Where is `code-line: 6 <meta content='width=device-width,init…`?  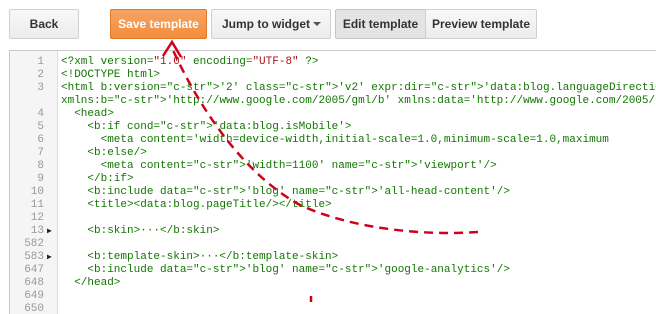 code-line: 6 <meta content='width=device-width,init… is located at coordinates (333, 140).